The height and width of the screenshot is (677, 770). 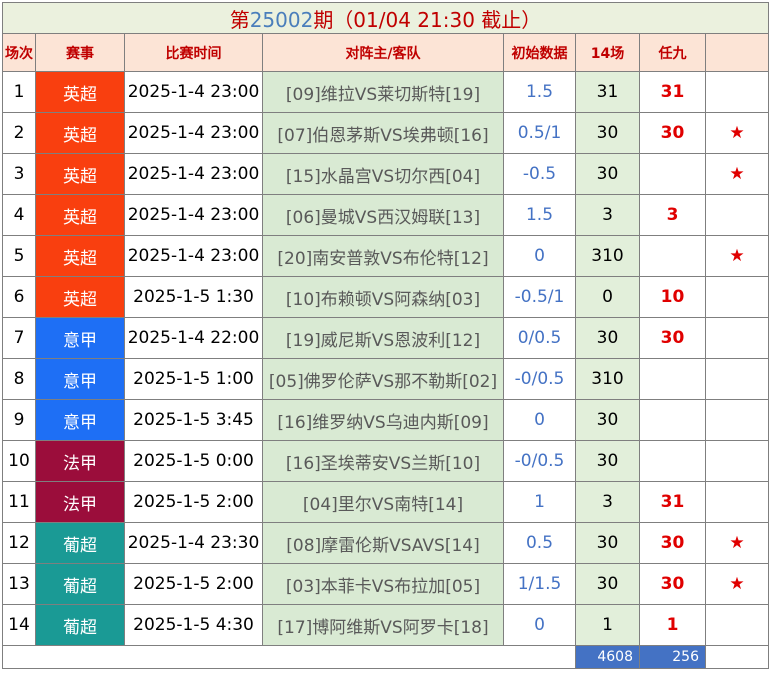 I want to click on match-number: 7, so click(x=19, y=338).